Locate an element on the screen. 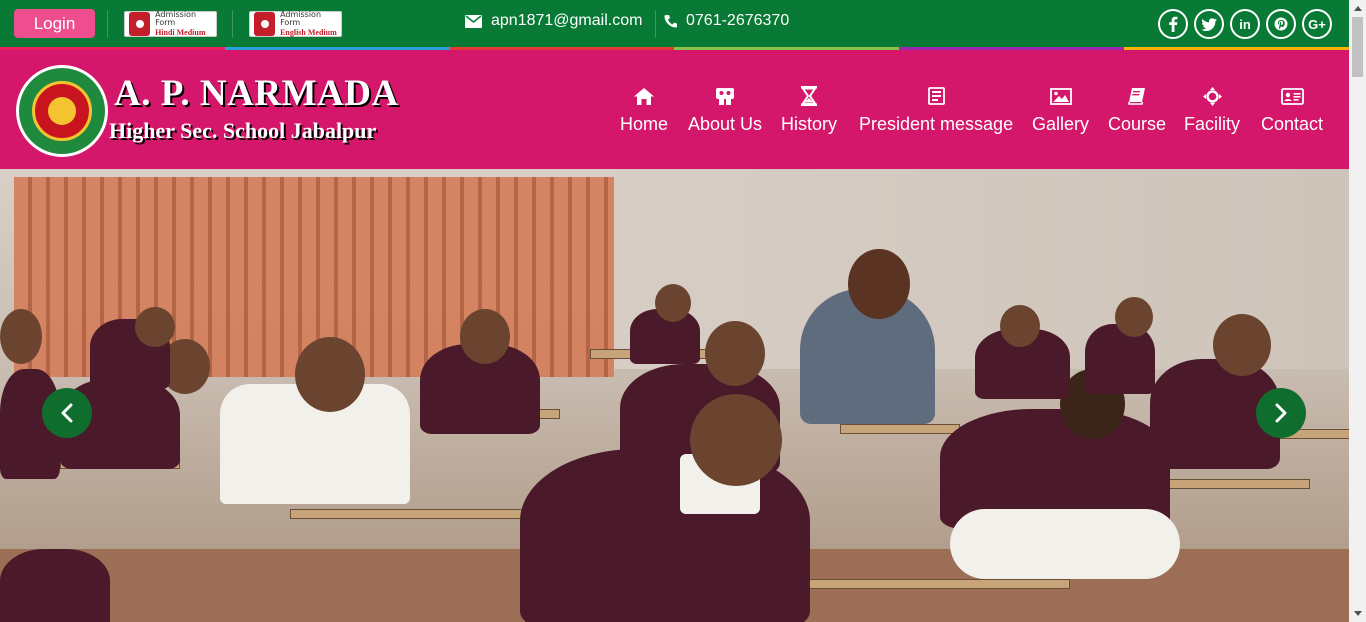 This screenshot has width=1366, height=622. twitter-icon is located at coordinates (1209, 24).